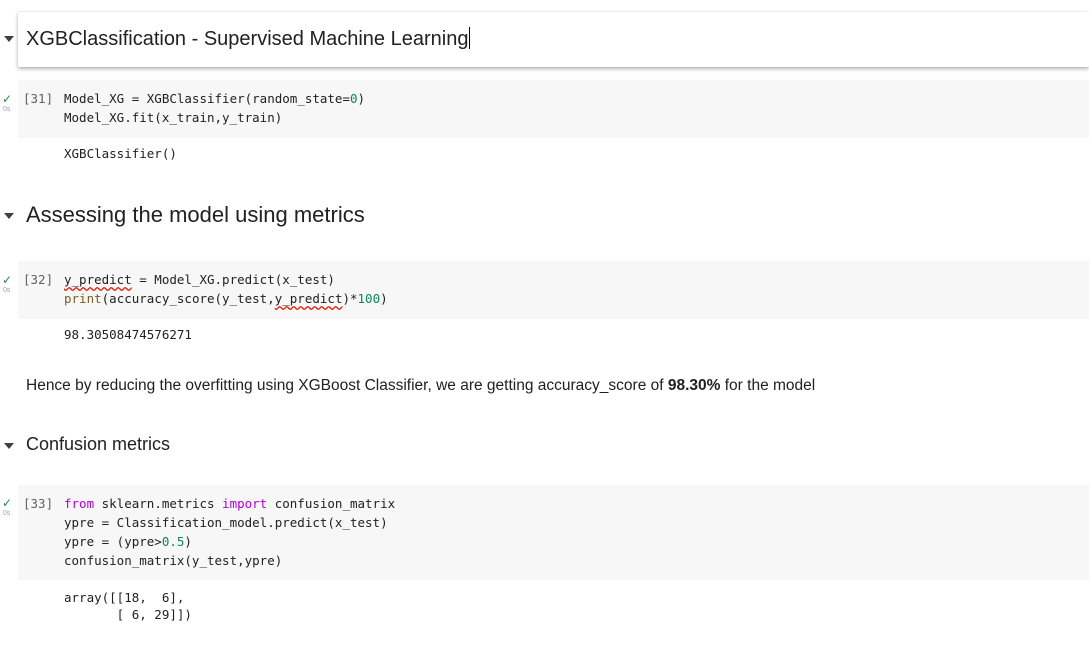 This screenshot has width=1089, height=649. I want to click on section-title-metrics: Assessing the model using metrics, so click(195, 214).